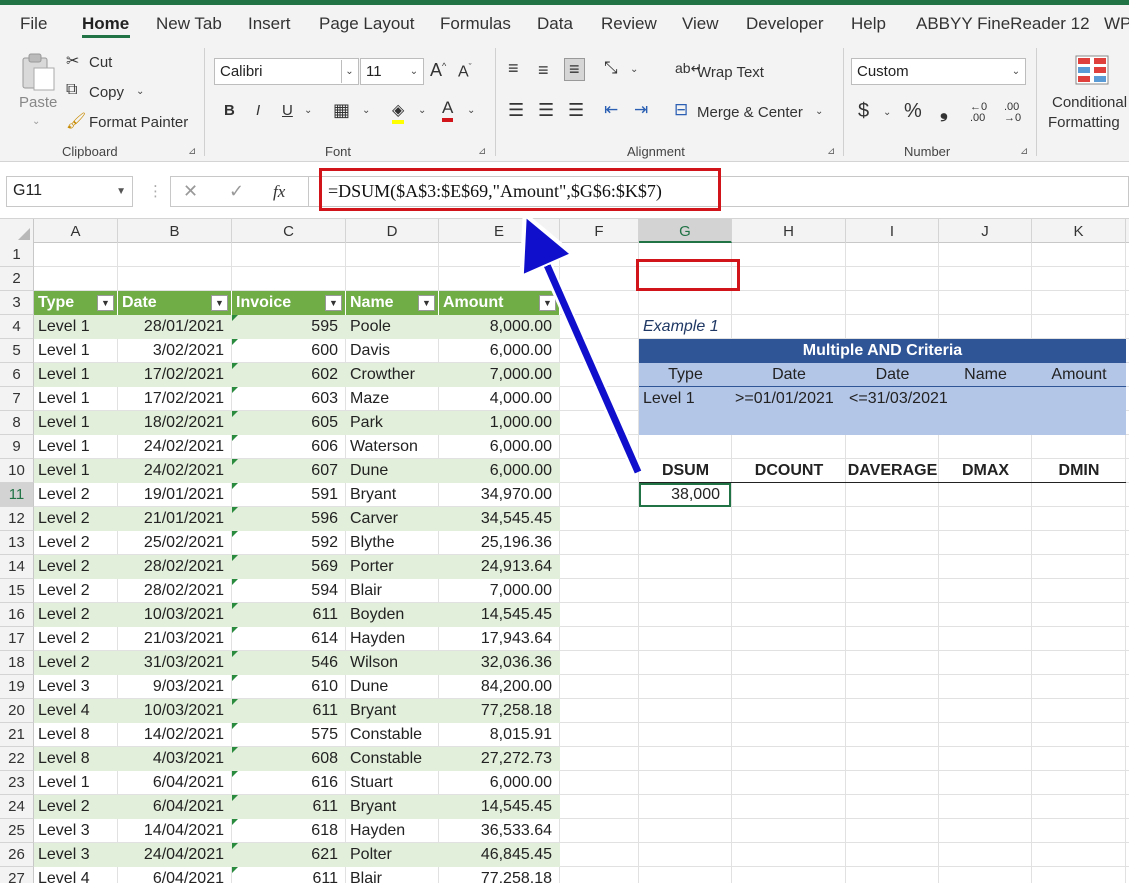 This screenshot has height=883, width=1129. I want to click on table-cell-invoice: 614, so click(289, 639).